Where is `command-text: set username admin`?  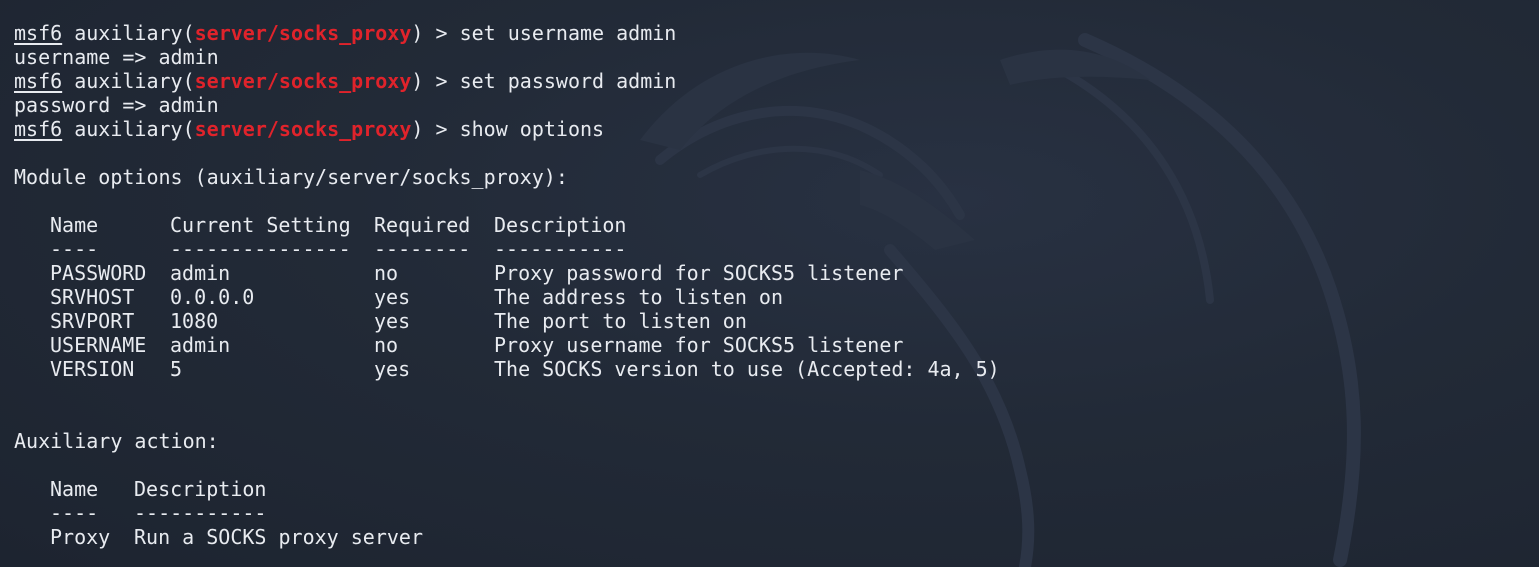
command-text: set username admin is located at coordinates (568, 33).